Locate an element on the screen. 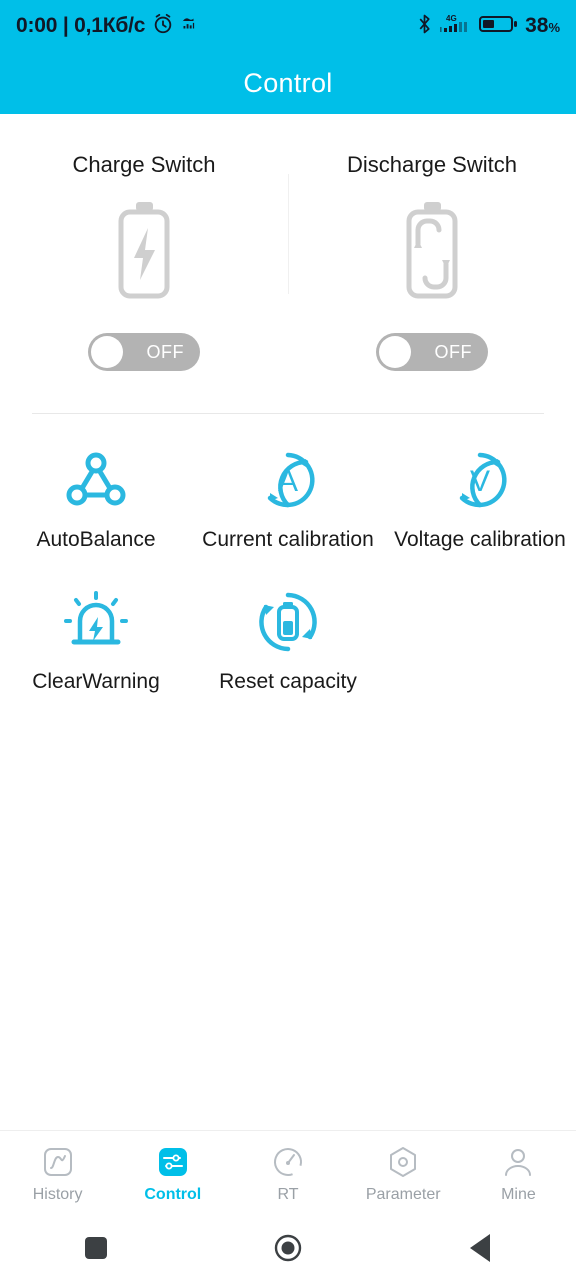 This screenshot has height=1280, width=576. action-label: ClearWarning is located at coordinates (96, 681).